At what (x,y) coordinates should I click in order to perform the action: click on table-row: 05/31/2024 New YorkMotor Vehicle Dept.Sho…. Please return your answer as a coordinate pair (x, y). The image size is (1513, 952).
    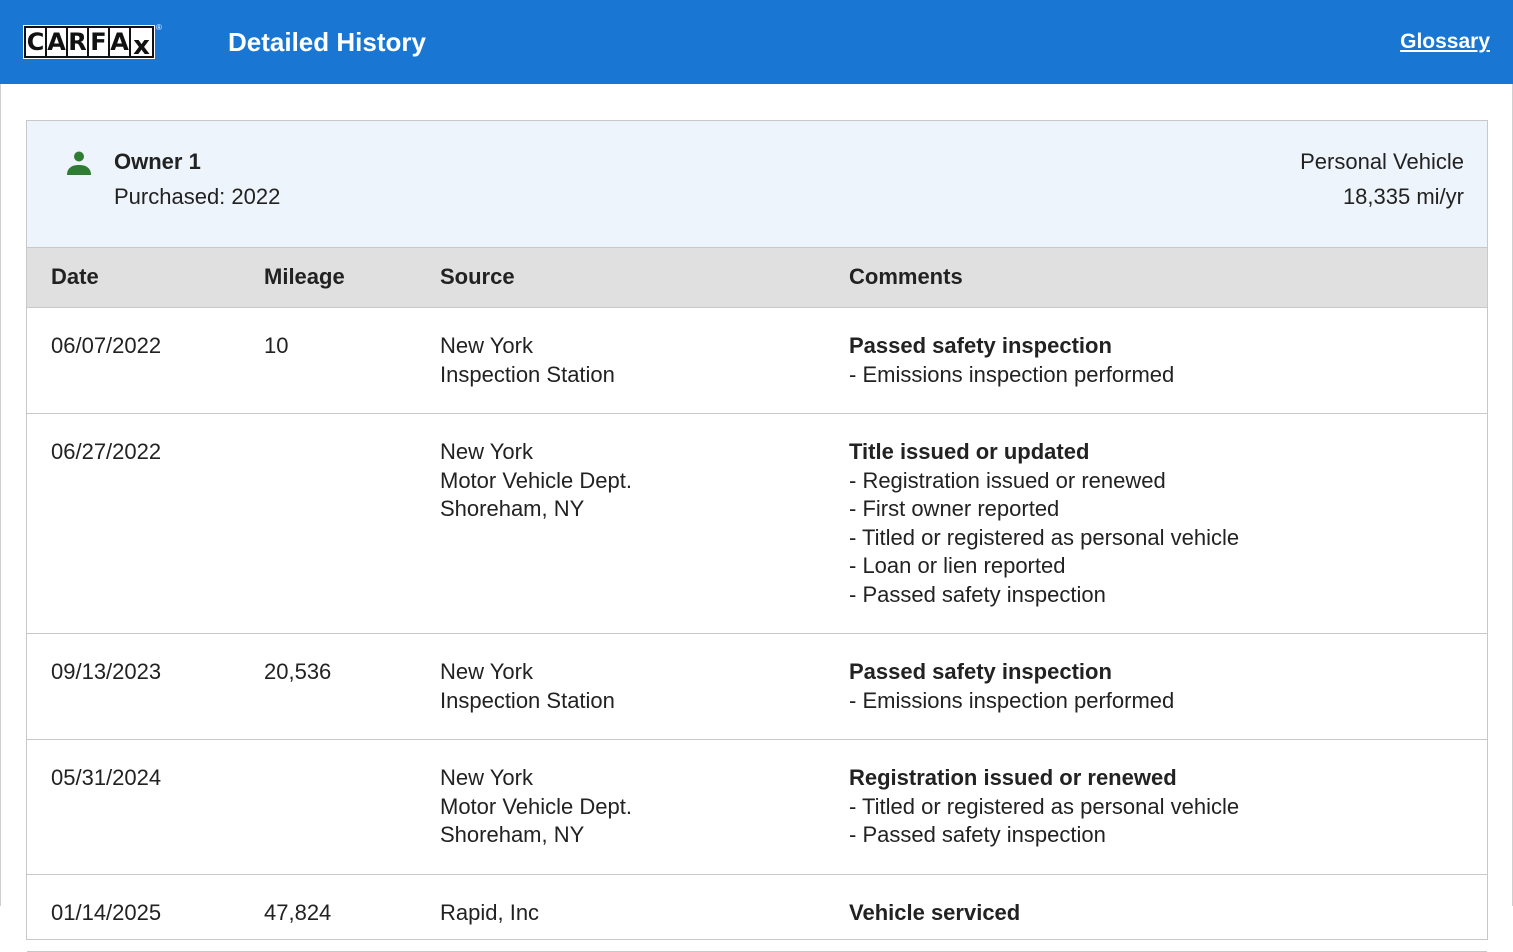
    Looking at the image, I should click on (757, 807).